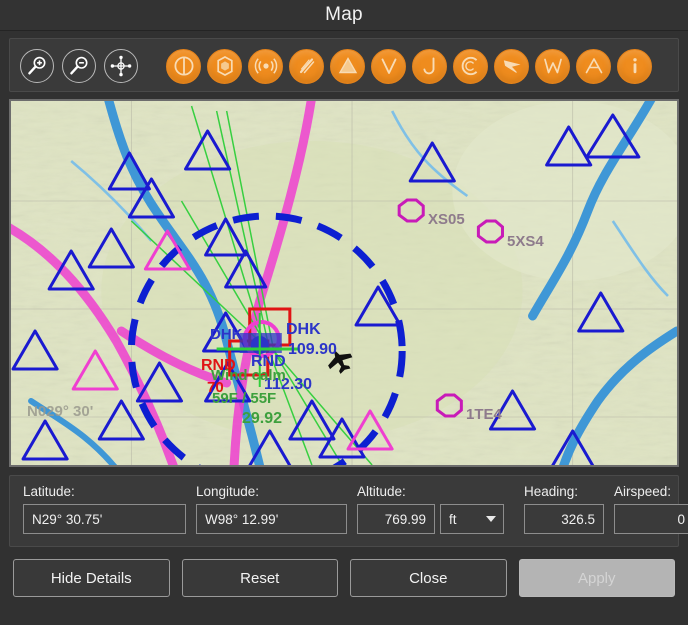 Image resolution: width=688 pixels, height=625 pixels. I want to click on center-crosshair-icon, so click(121, 66).